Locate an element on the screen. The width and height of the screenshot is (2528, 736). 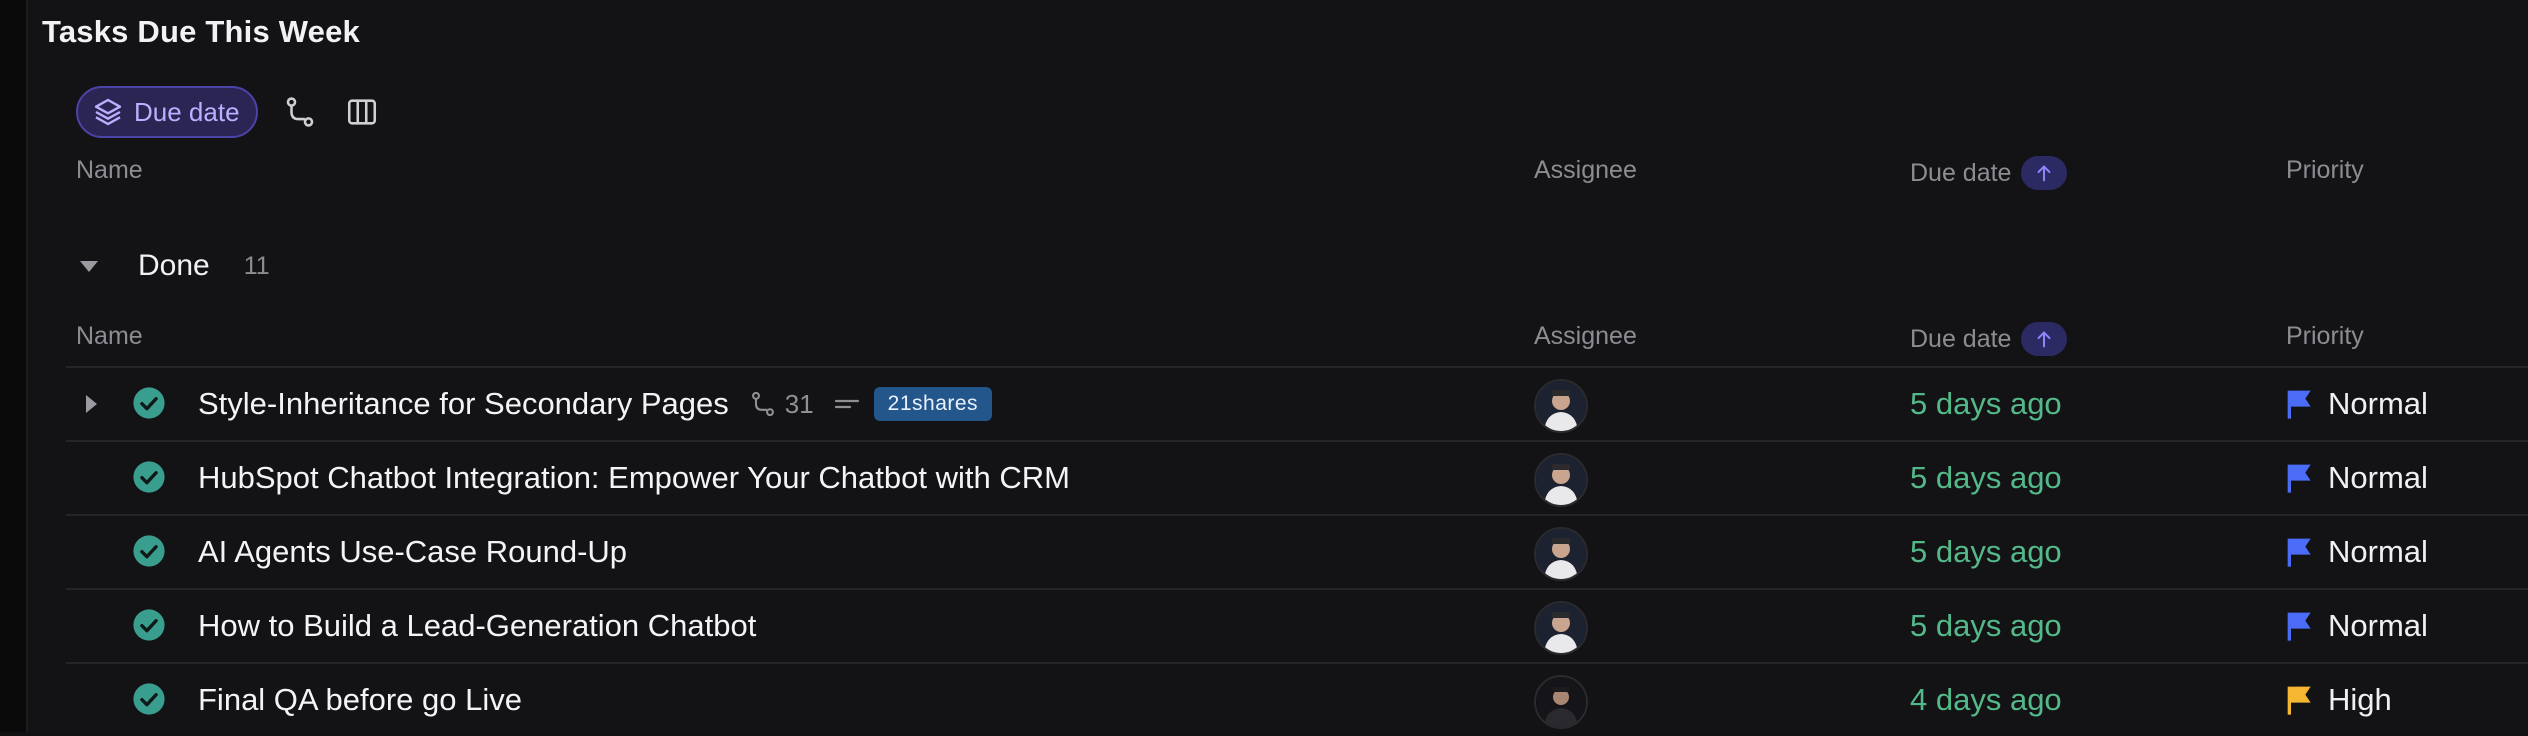
task-name: Final QA before go Live is located at coordinates (360, 700).